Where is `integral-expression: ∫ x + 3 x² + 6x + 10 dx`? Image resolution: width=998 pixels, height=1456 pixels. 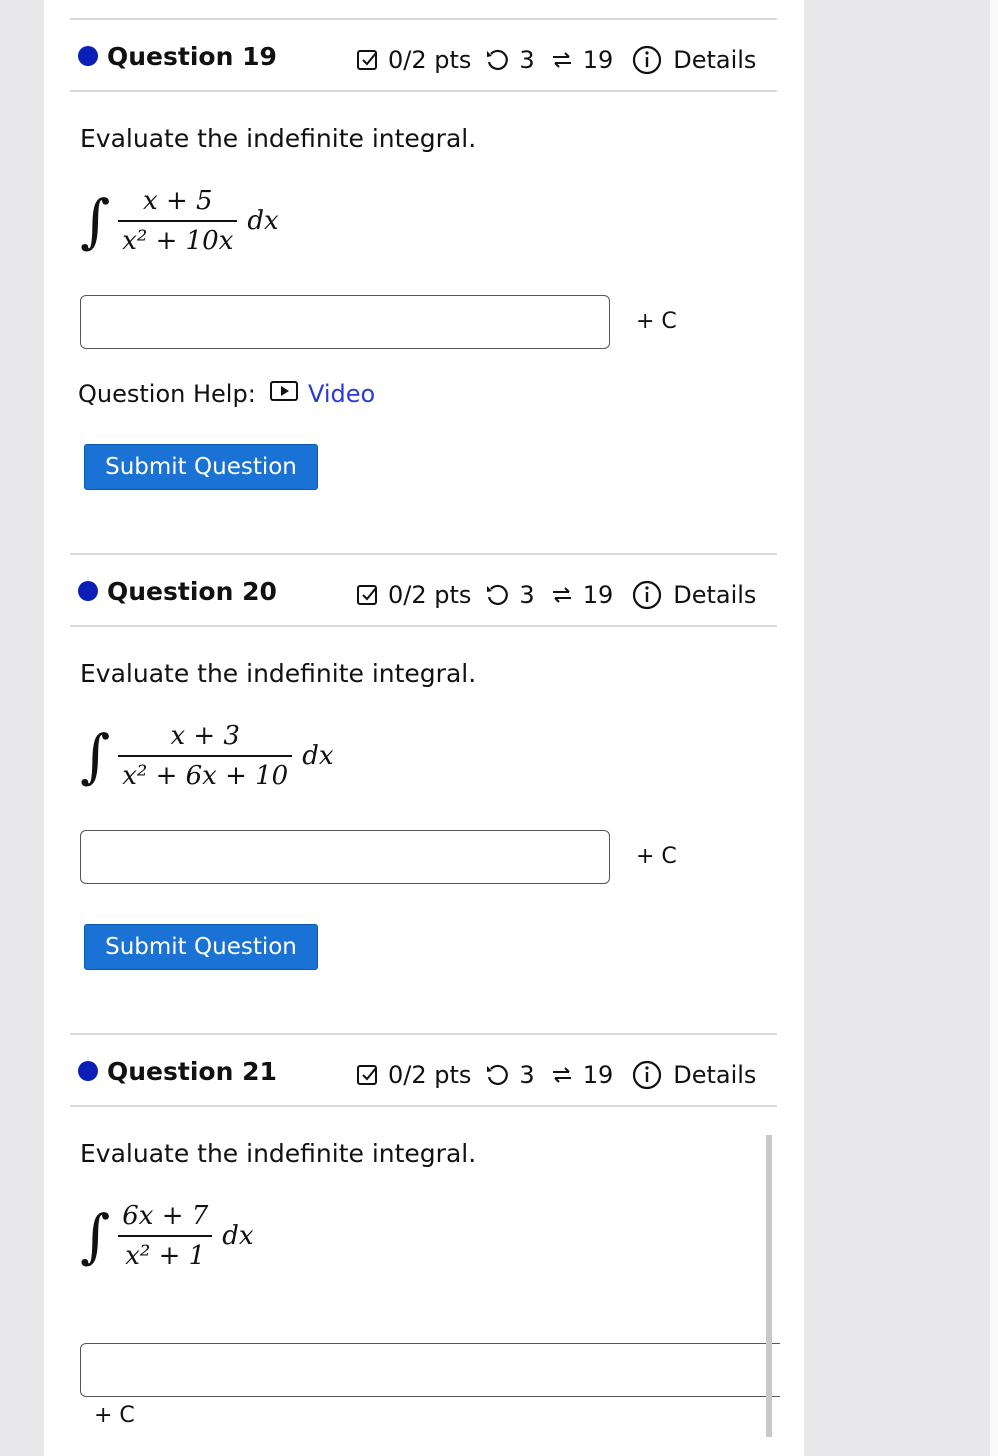
integral-expression: ∫ x + 3 x² + 6x + 10 dx is located at coordinates (207, 756).